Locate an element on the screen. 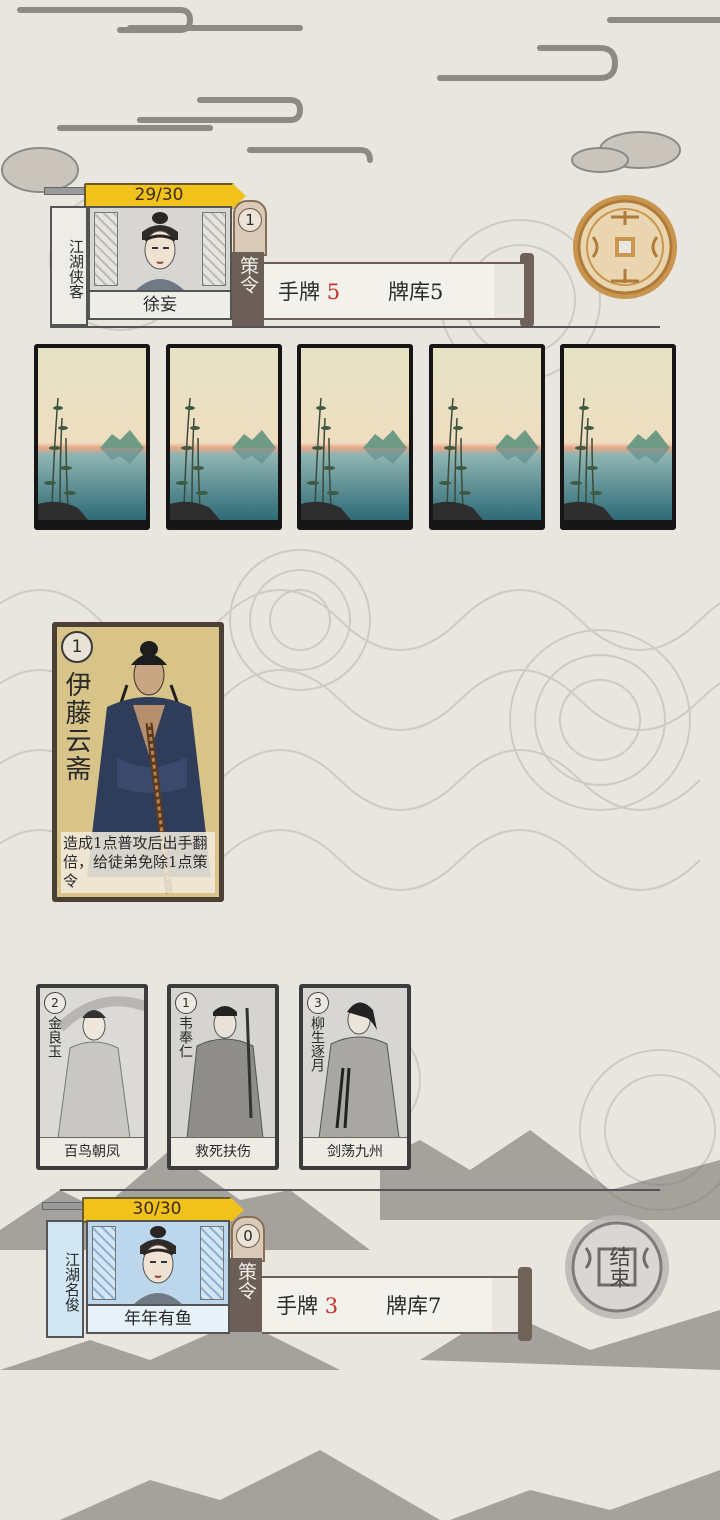 This screenshot has height=1520, width=720. player-deck-info: 牌库7 is located at coordinates (413, 1305).